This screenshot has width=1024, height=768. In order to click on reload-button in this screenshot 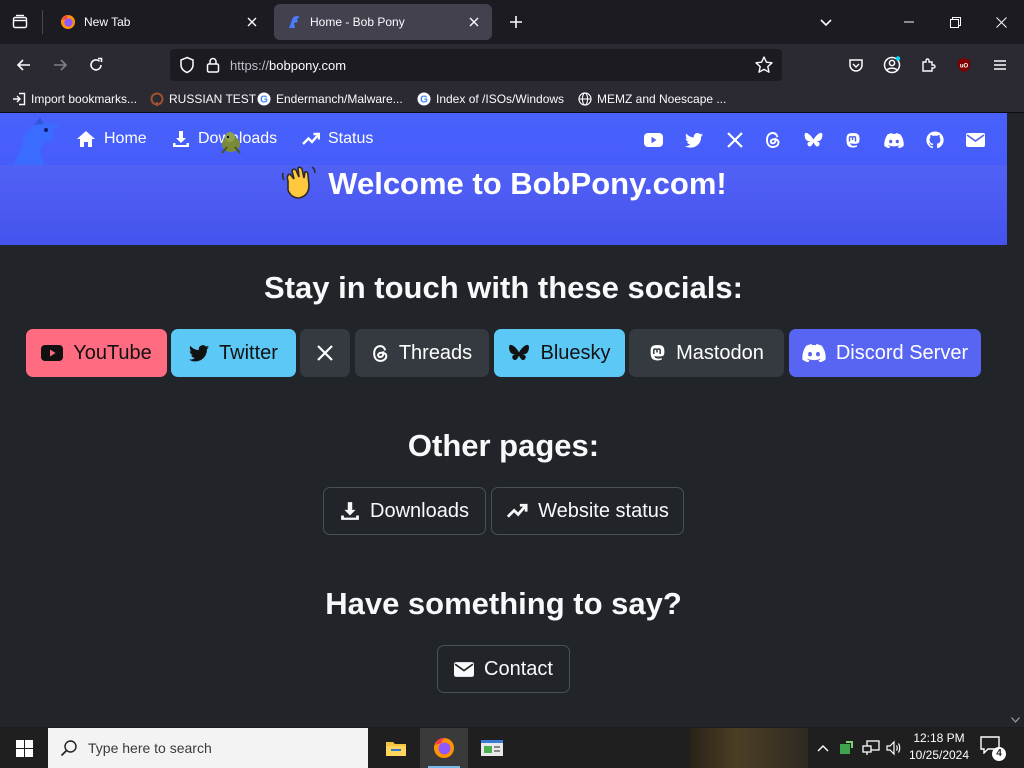, I will do `click(96, 65)`.